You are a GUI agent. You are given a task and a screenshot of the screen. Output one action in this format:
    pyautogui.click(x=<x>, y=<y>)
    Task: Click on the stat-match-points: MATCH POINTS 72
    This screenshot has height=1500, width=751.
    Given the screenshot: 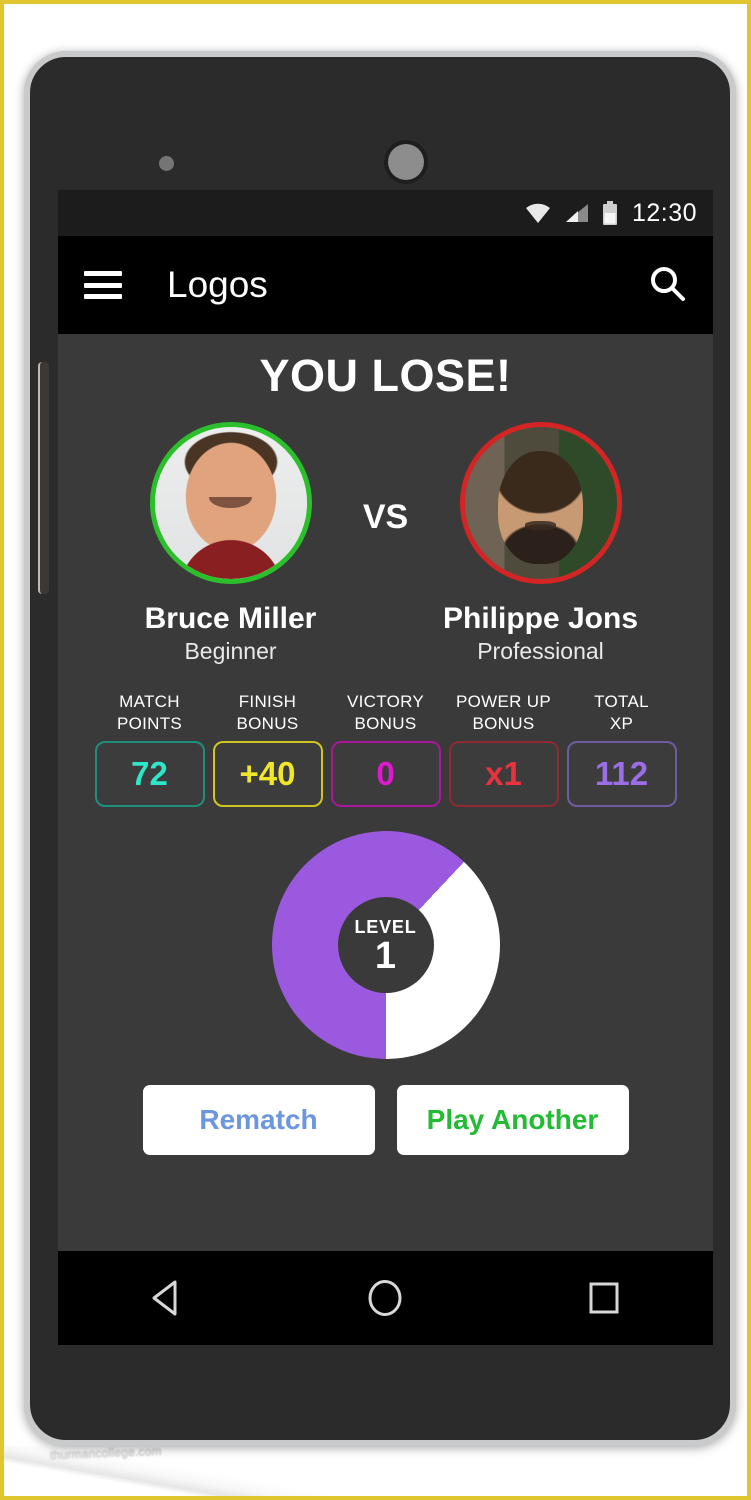 What is the action you would take?
    pyautogui.click(x=149, y=749)
    